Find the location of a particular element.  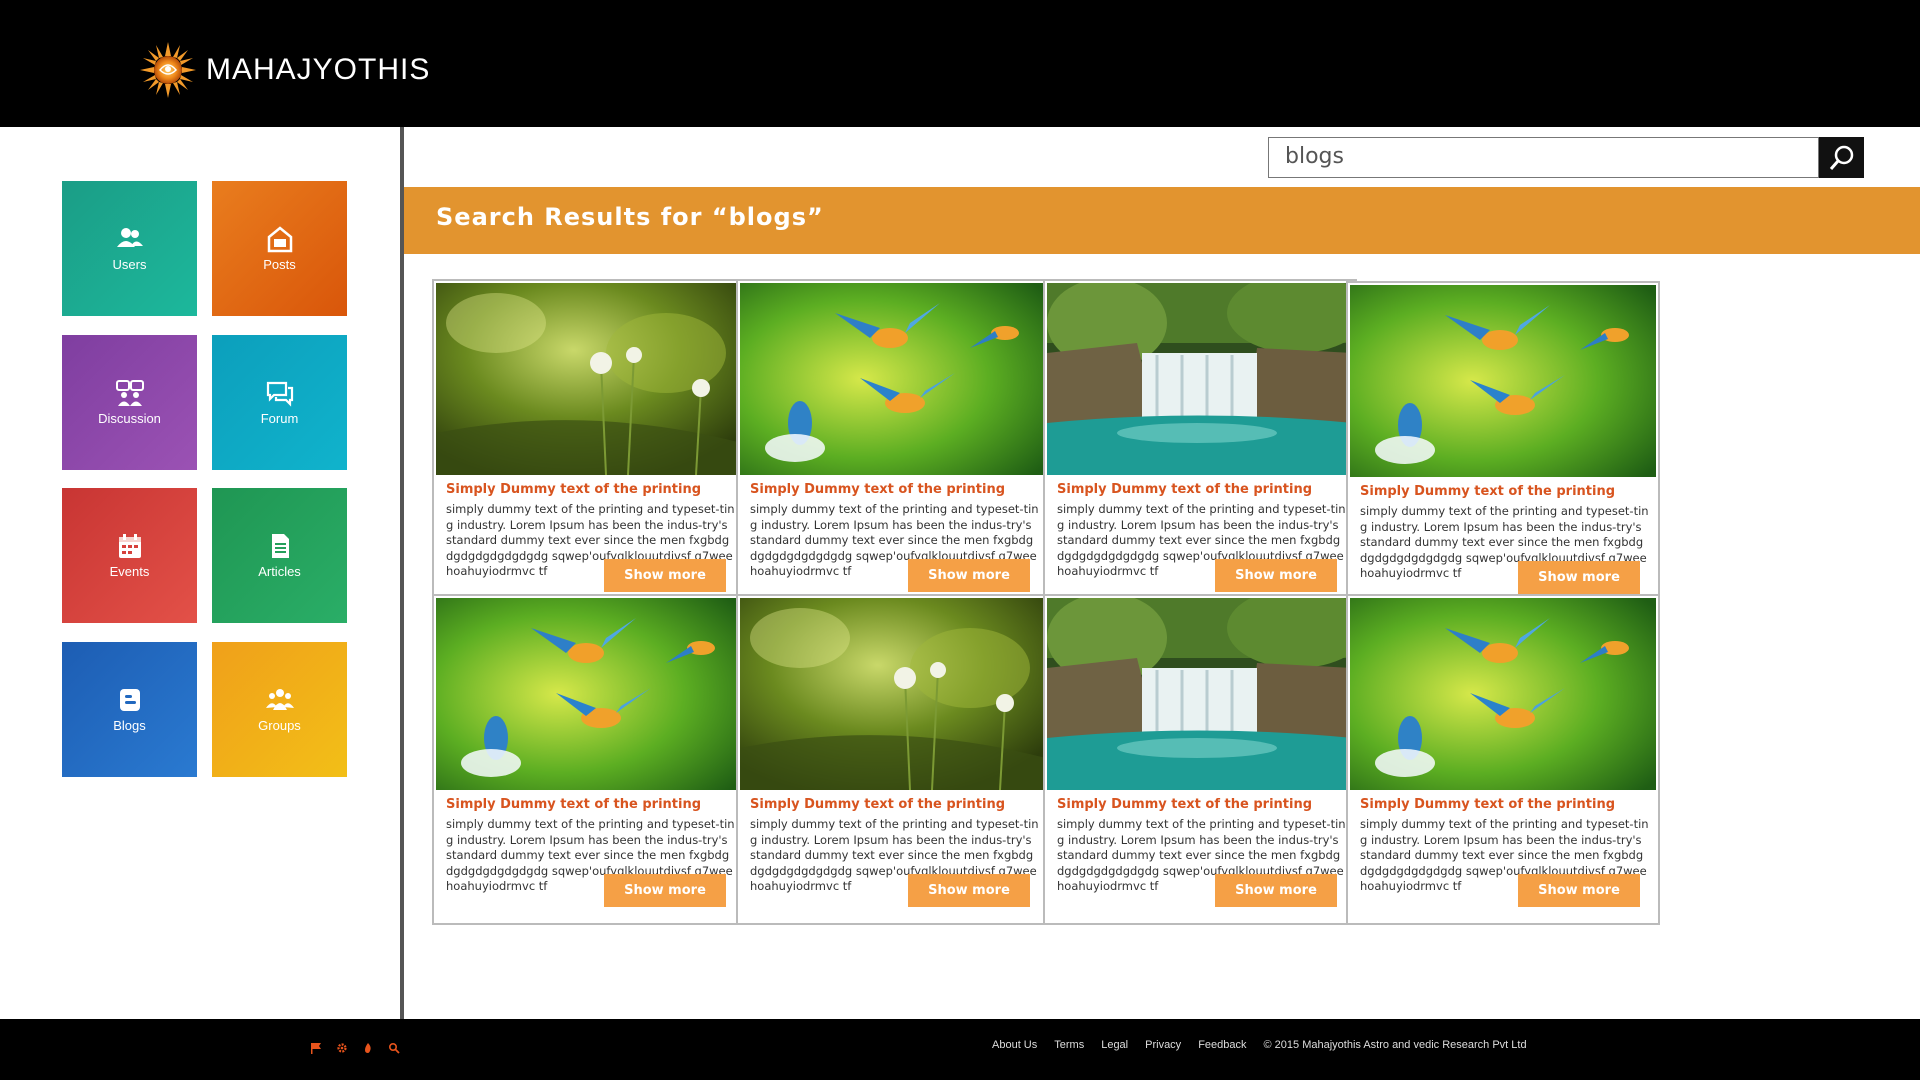

logo: MAHAJYOTHIS is located at coordinates (284, 70).